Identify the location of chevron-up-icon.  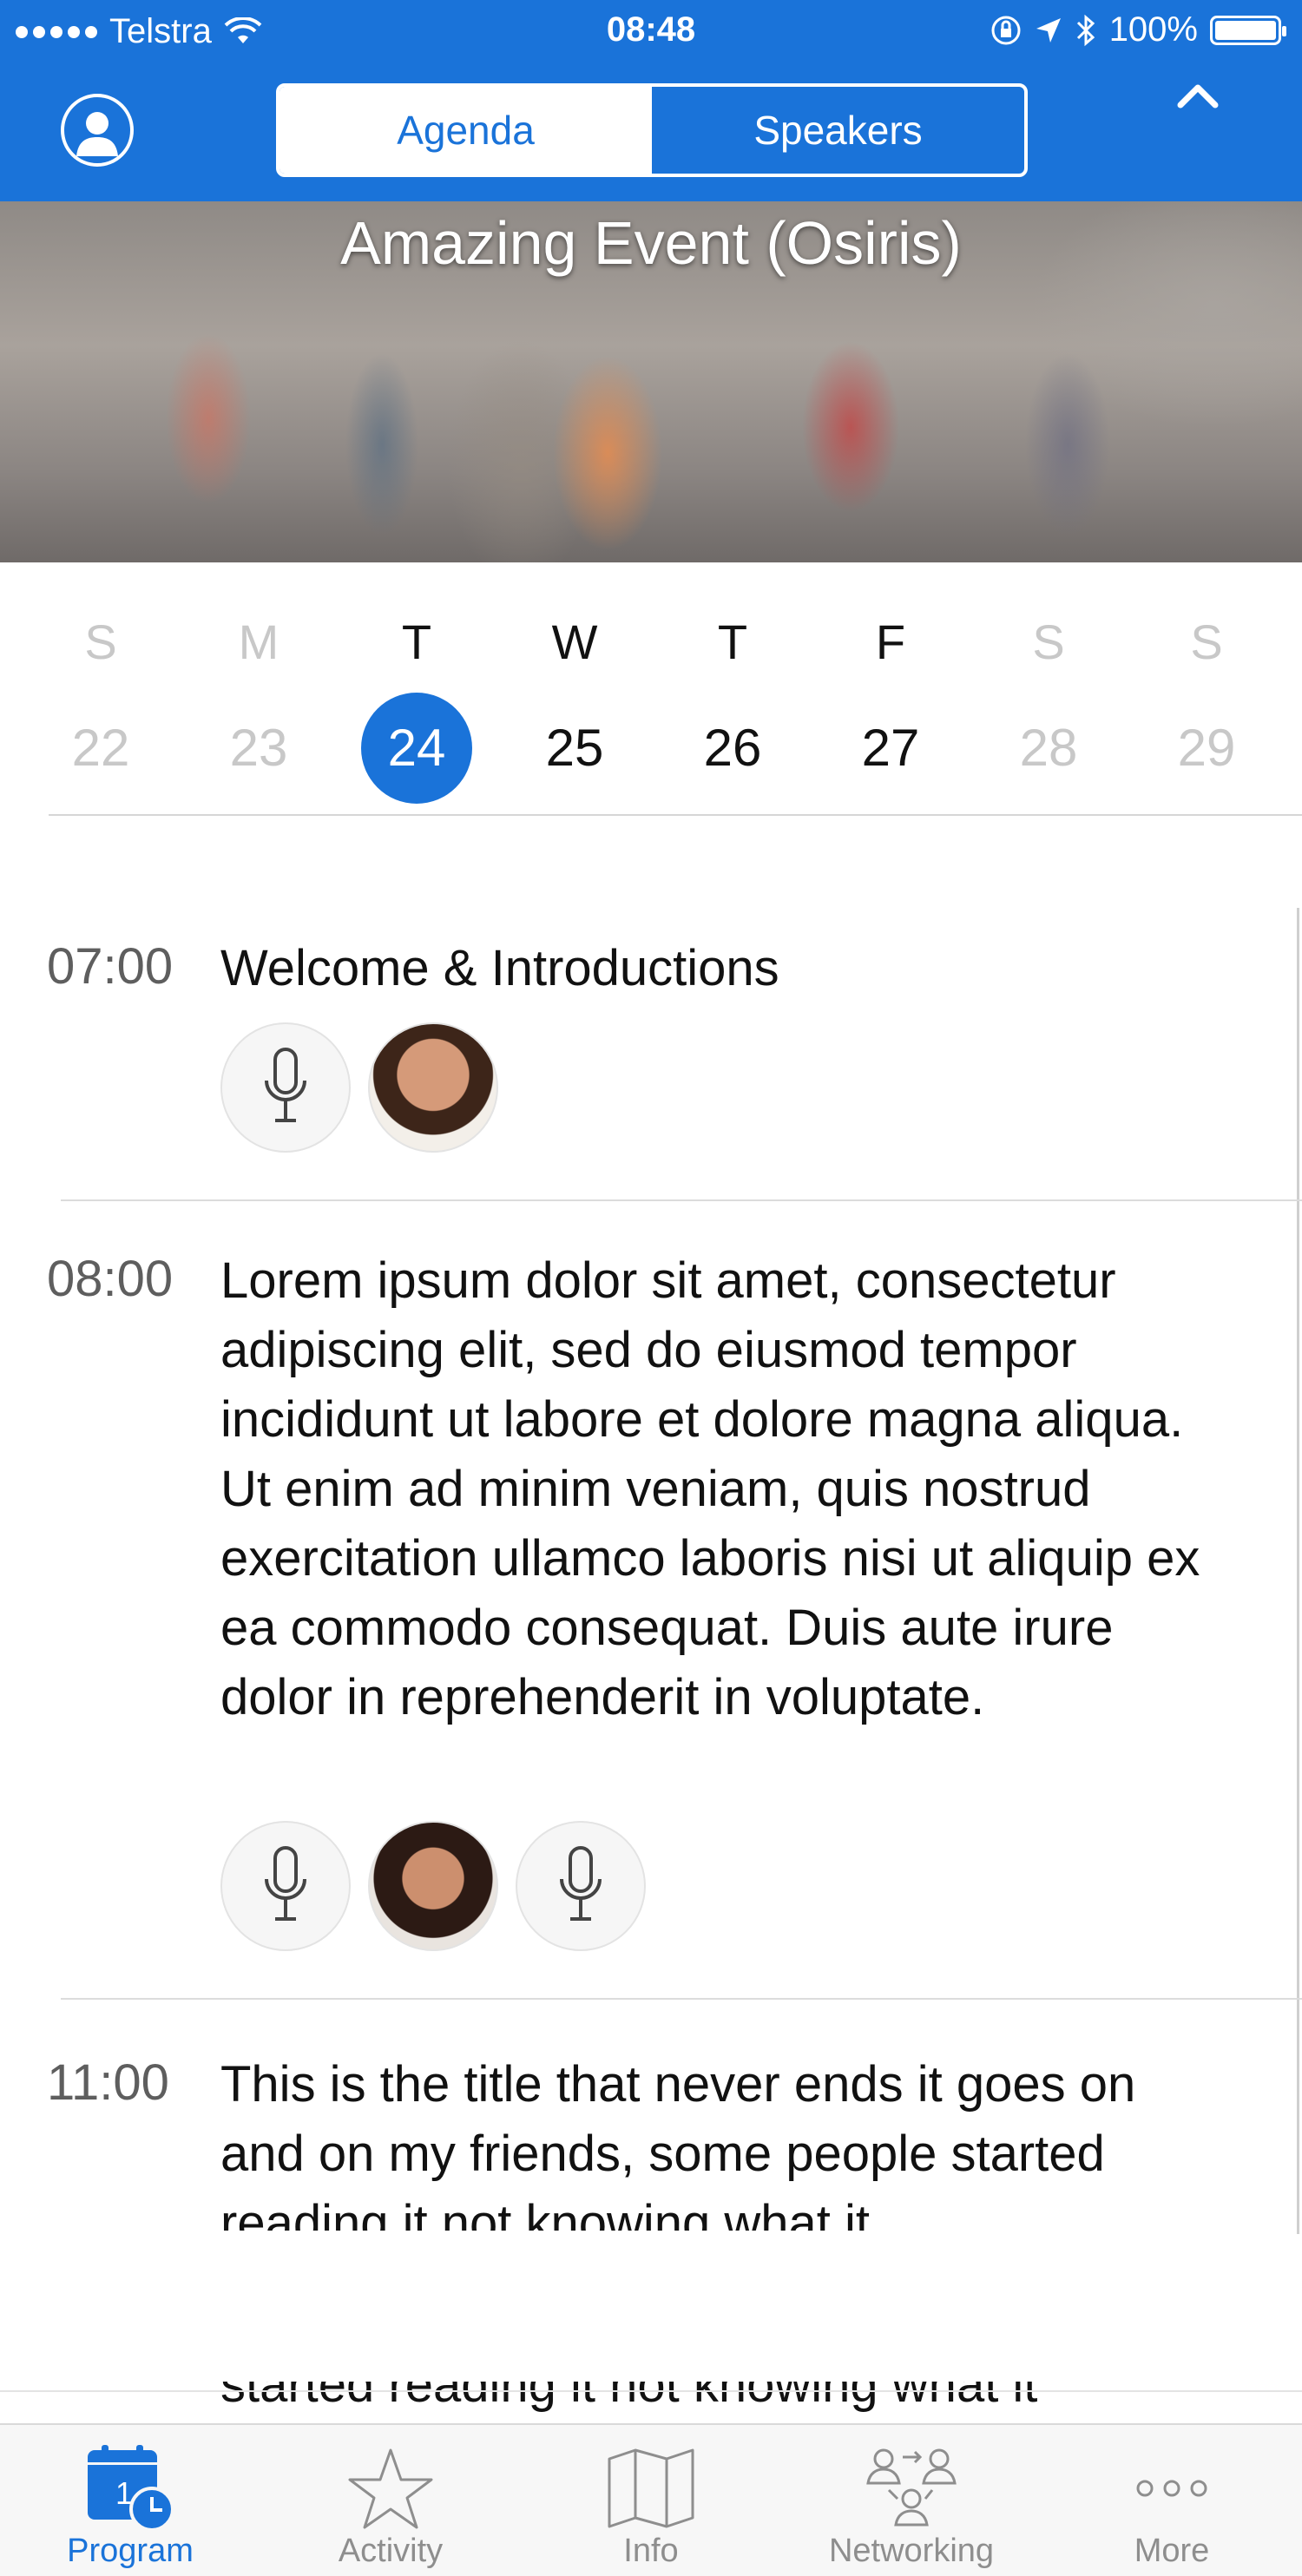
(1198, 96).